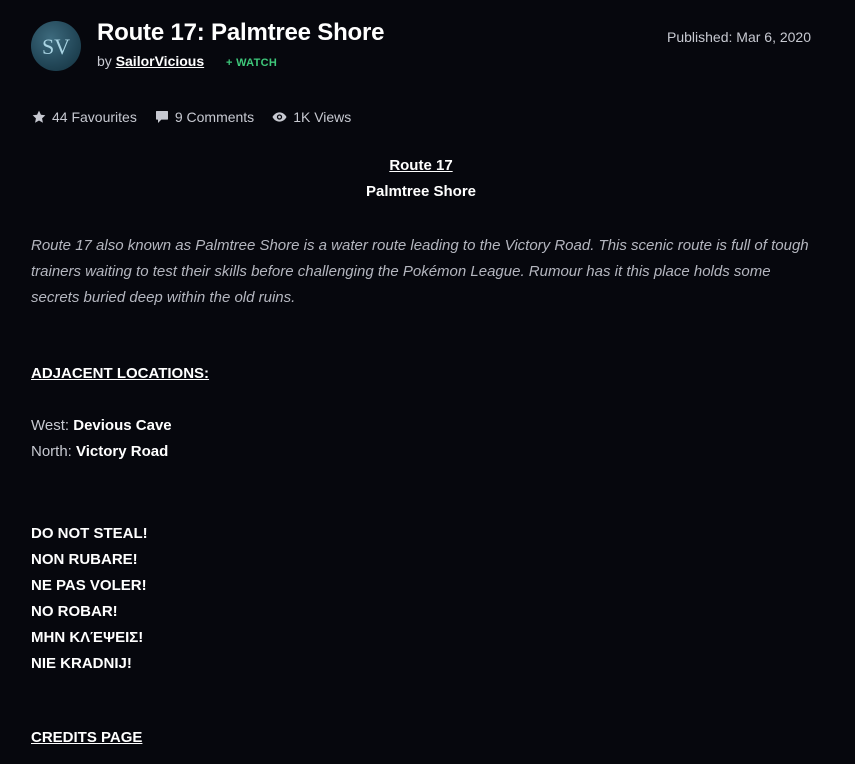 Image resolution: width=855 pixels, height=764 pixels. What do you see at coordinates (51, 451) in the screenshot?
I see `north-label: North:` at bounding box center [51, 451].